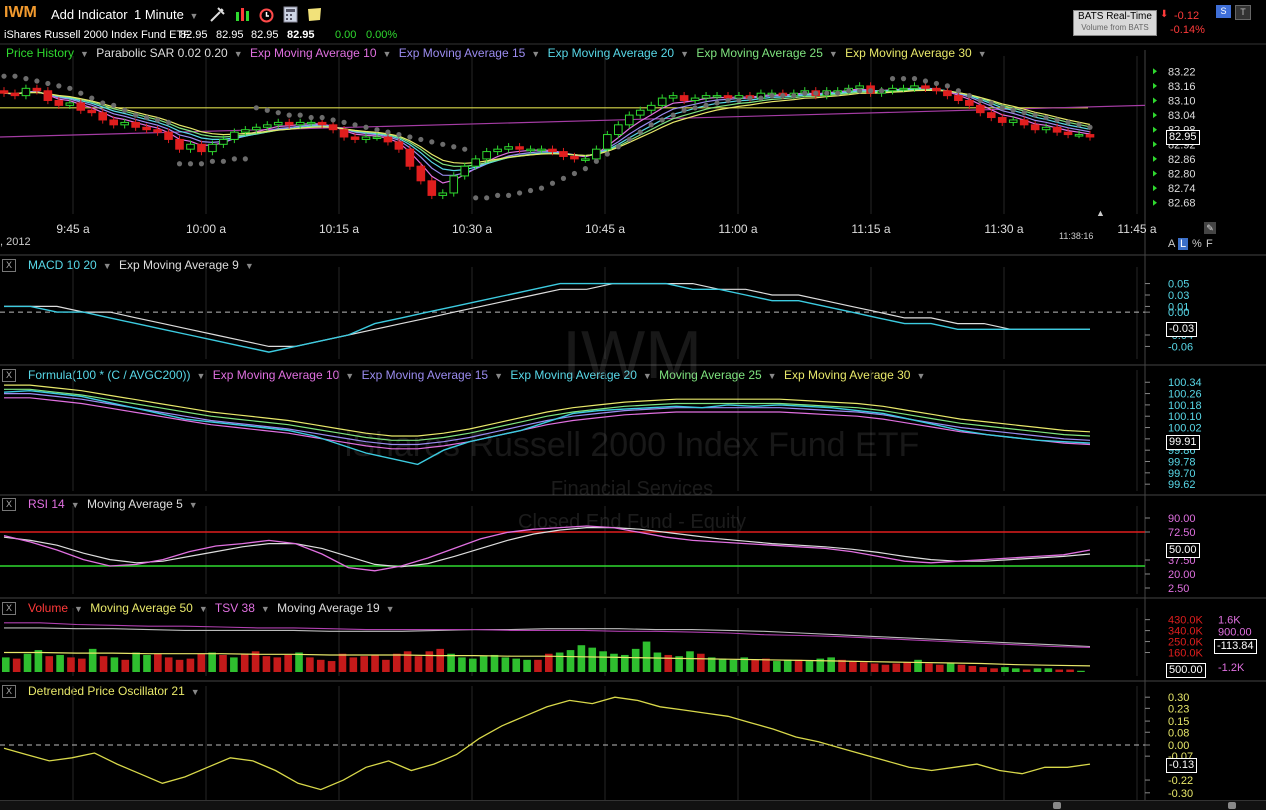  What do you see at coordinates (1180, 347) in the screenshot?
I see `y-tick-label: -0.06` at bounding box center [1180, 347].